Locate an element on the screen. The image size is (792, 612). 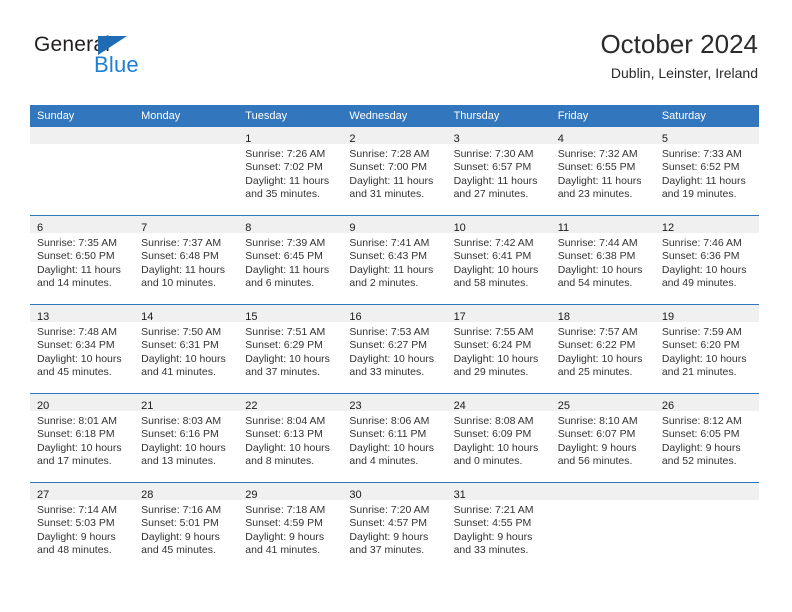
day-number: 17 is located at coordinates (459, 317).